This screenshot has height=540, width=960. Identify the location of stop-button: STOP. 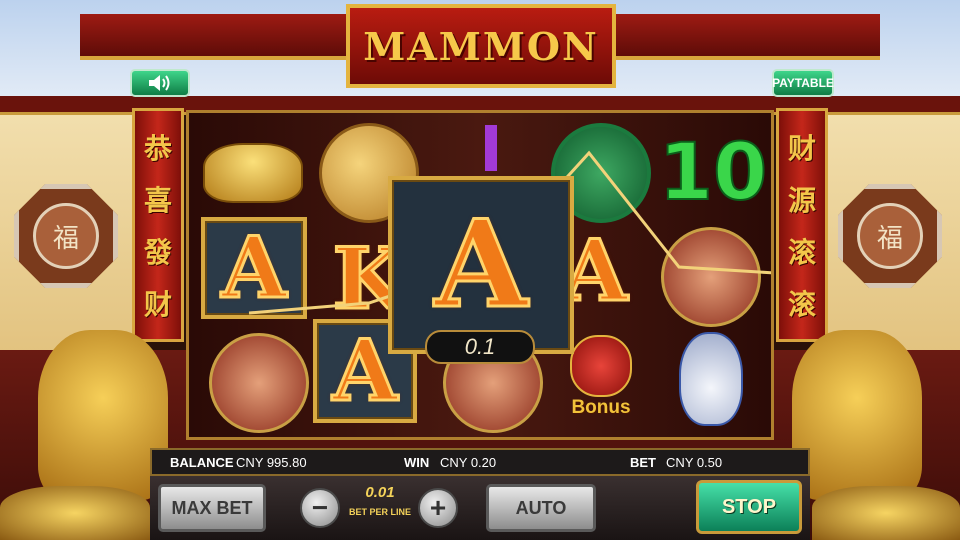
(749, 507).